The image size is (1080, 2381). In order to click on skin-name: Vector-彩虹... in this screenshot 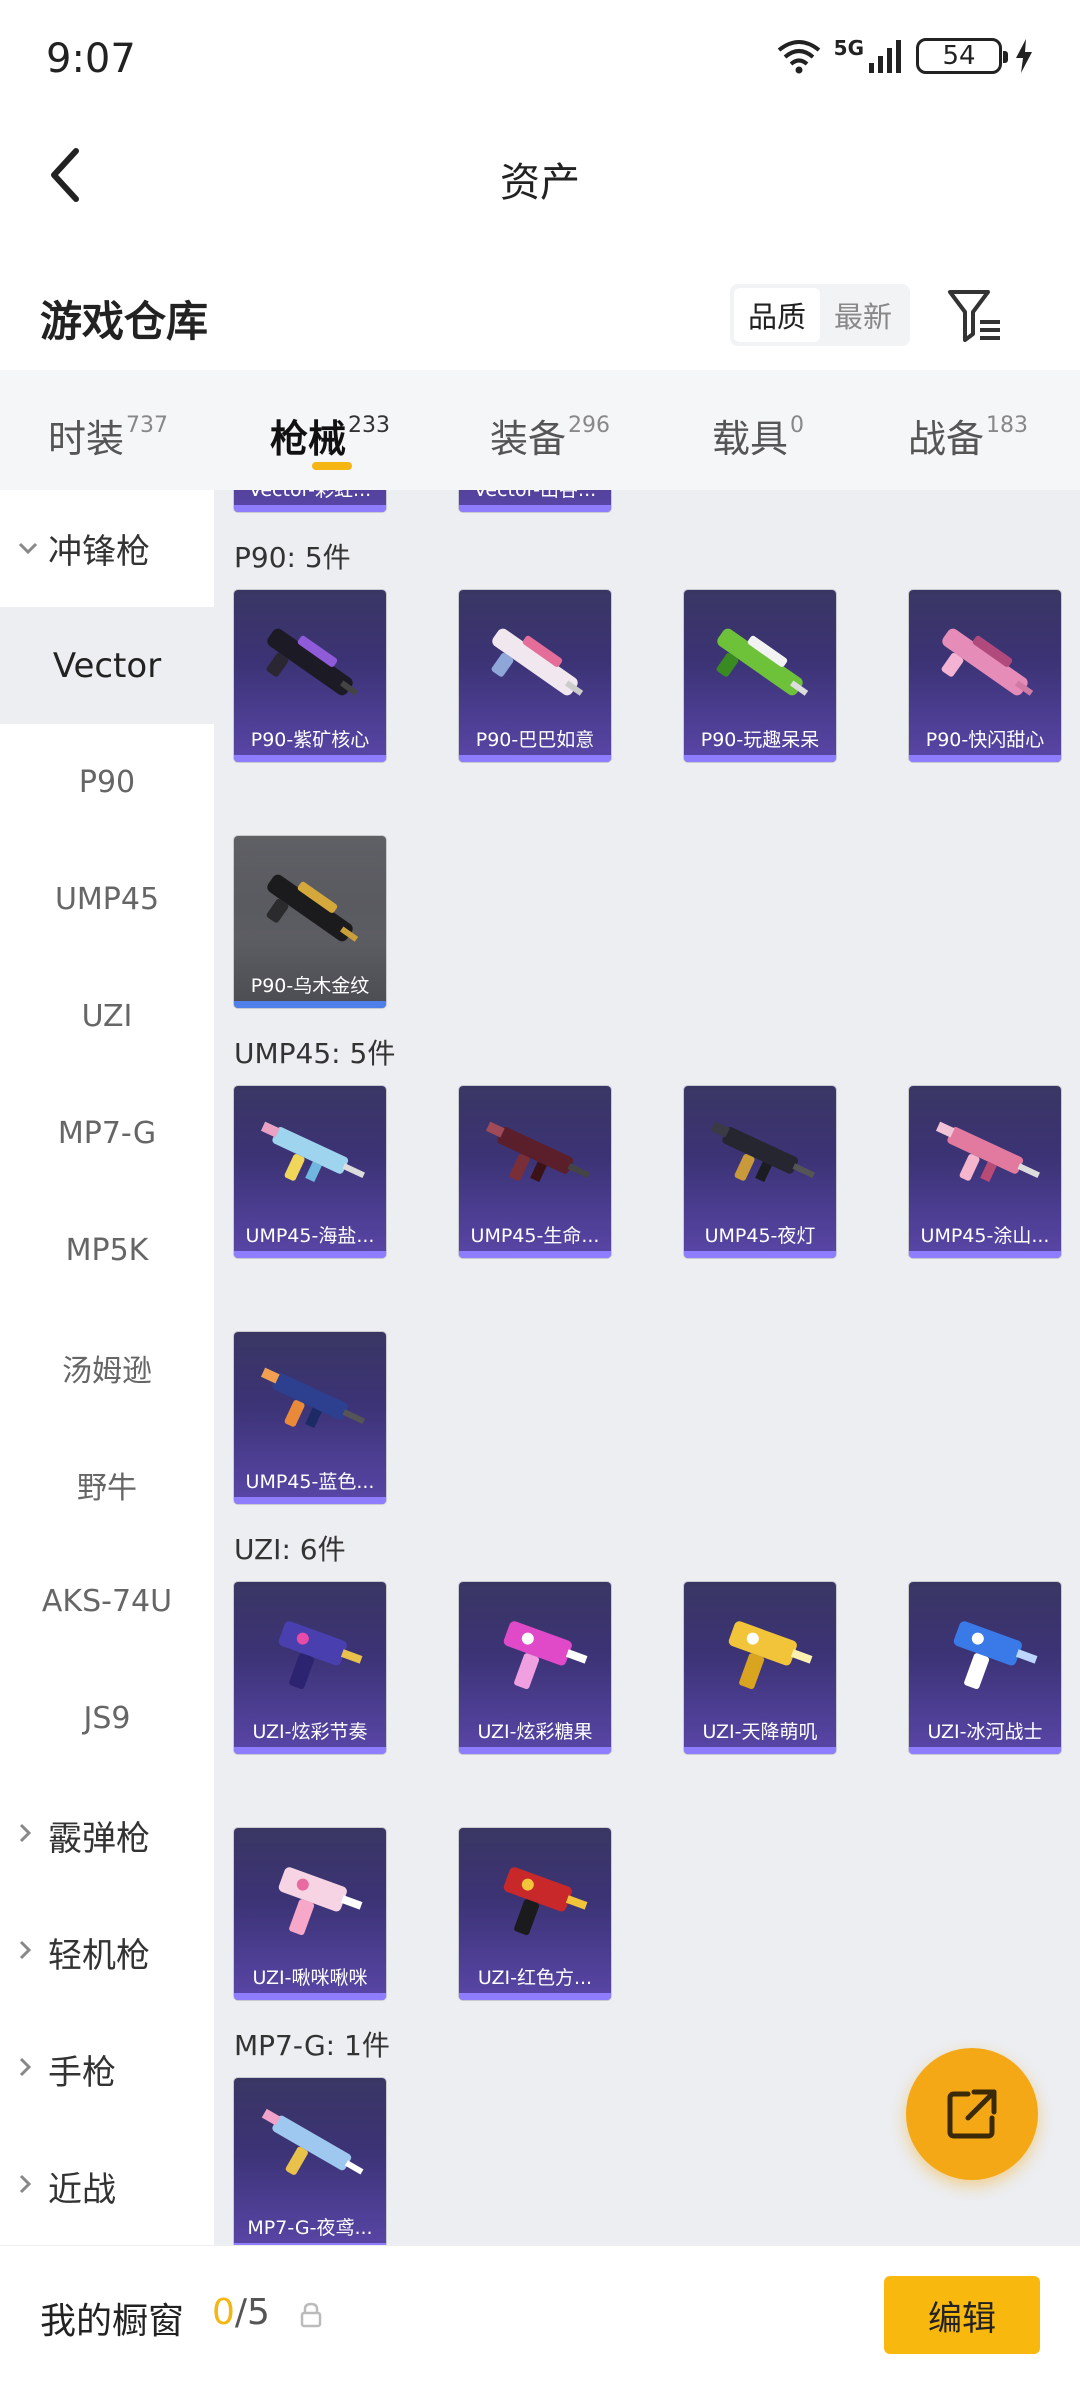, I will do `click(310, 495)`.